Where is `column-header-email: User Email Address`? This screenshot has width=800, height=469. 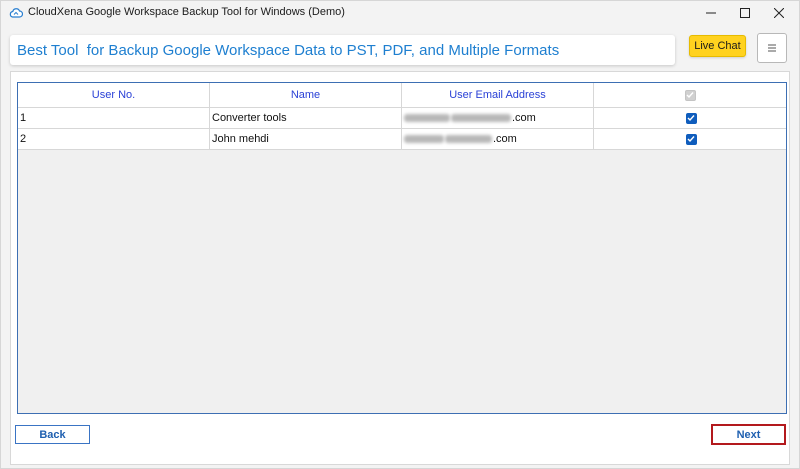
column-header-email: User Email Address is located at coordinates (498, 95).